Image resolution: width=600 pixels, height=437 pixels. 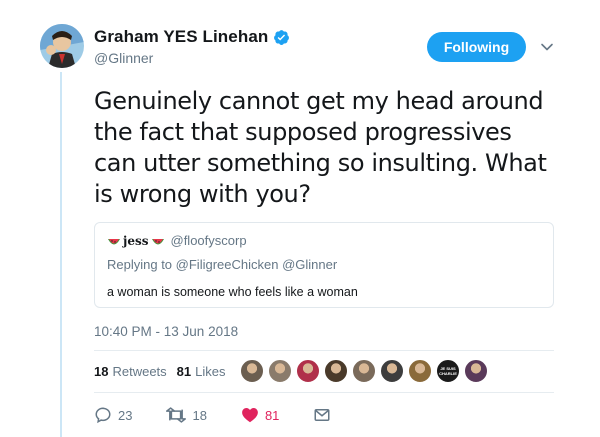 I want to click on author-name-row: Graham YES Linehan, so click(x=192, y=37).